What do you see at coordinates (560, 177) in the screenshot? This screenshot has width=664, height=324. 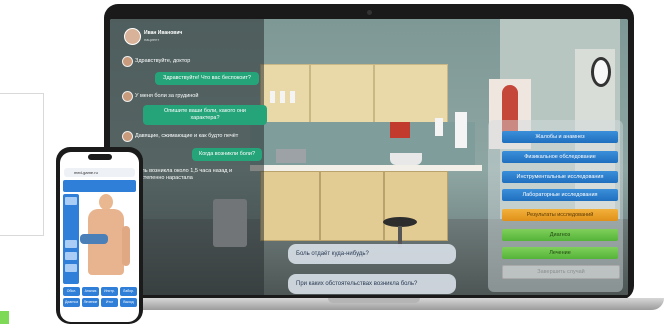 I see `menu-button-instrumental: Инструментальные исследования` at bounding box center [560, 177].